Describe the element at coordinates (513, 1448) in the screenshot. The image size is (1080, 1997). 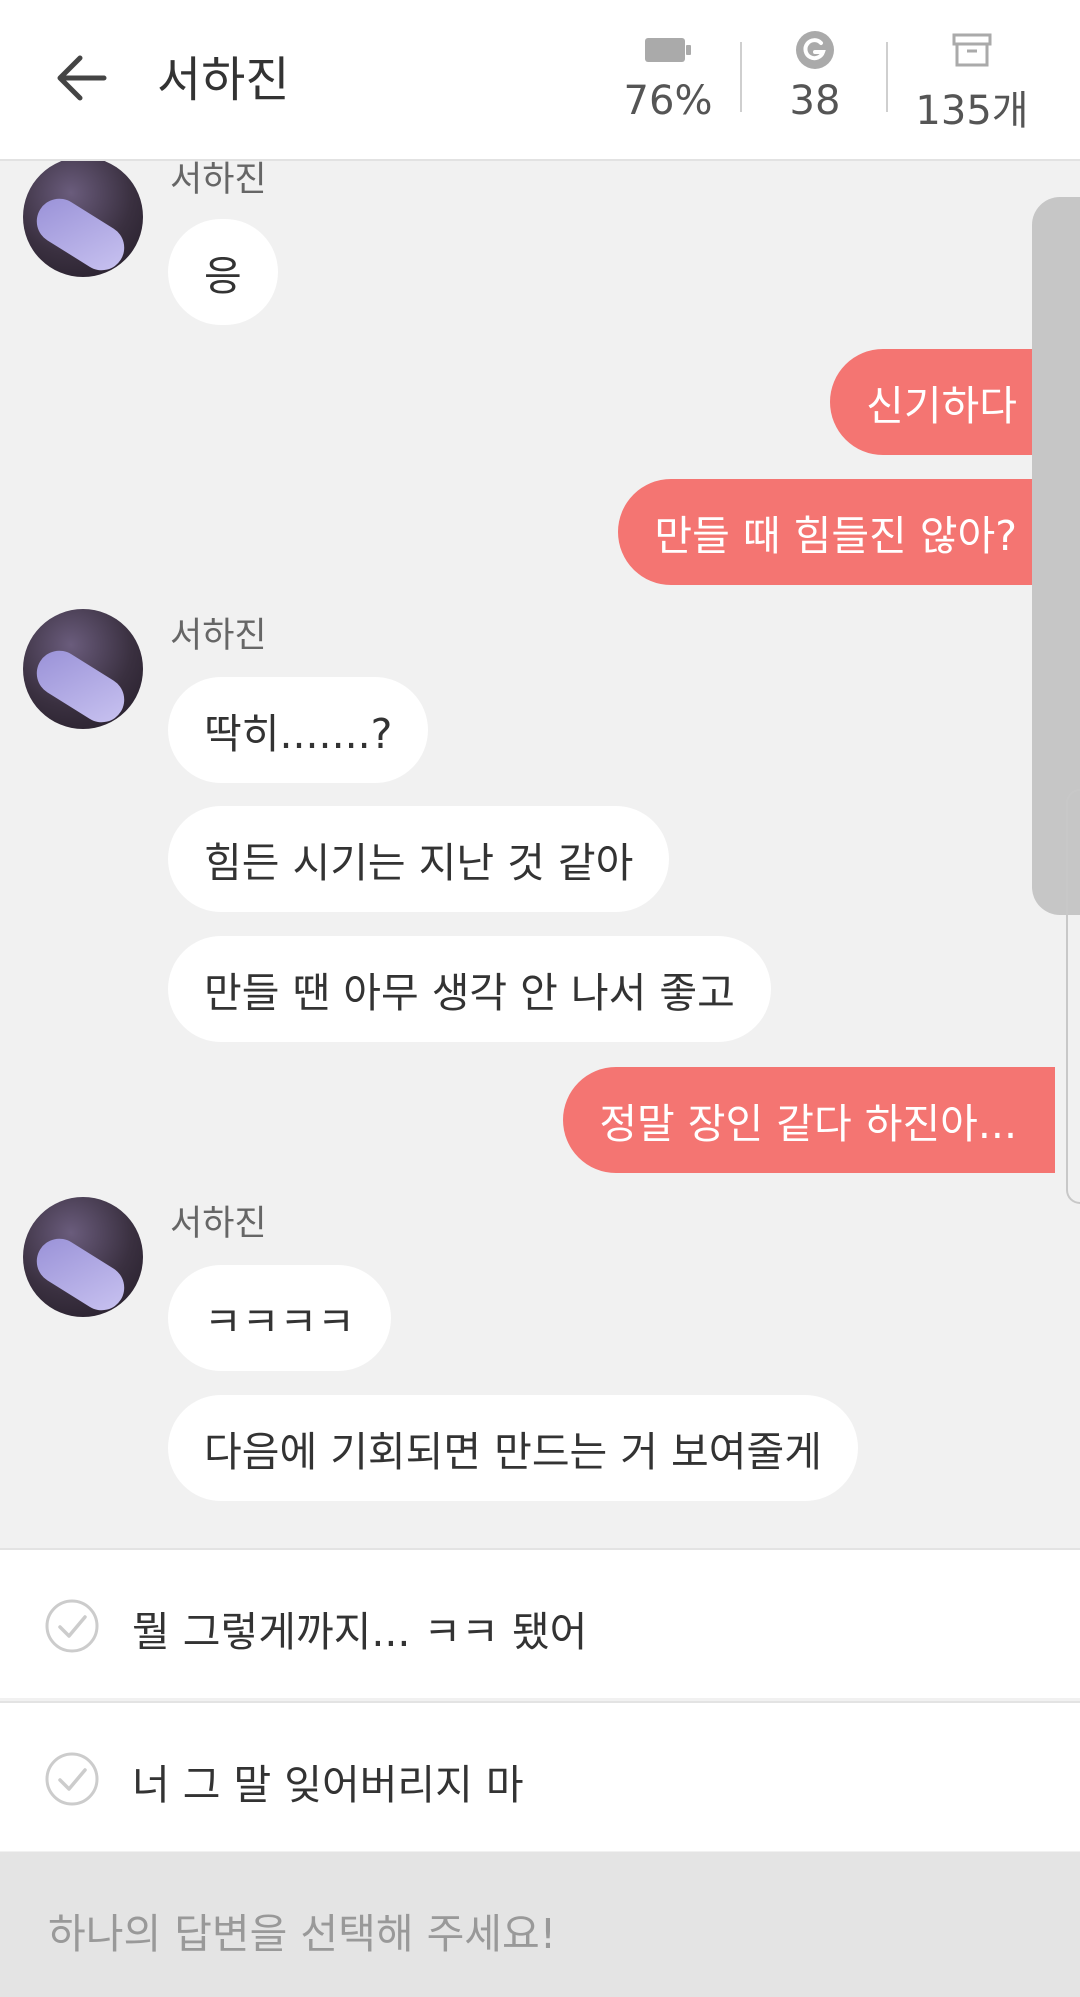
I see `message-bubble-received: 다음에 기회되면 만드는 거 보여줄게` at that location.